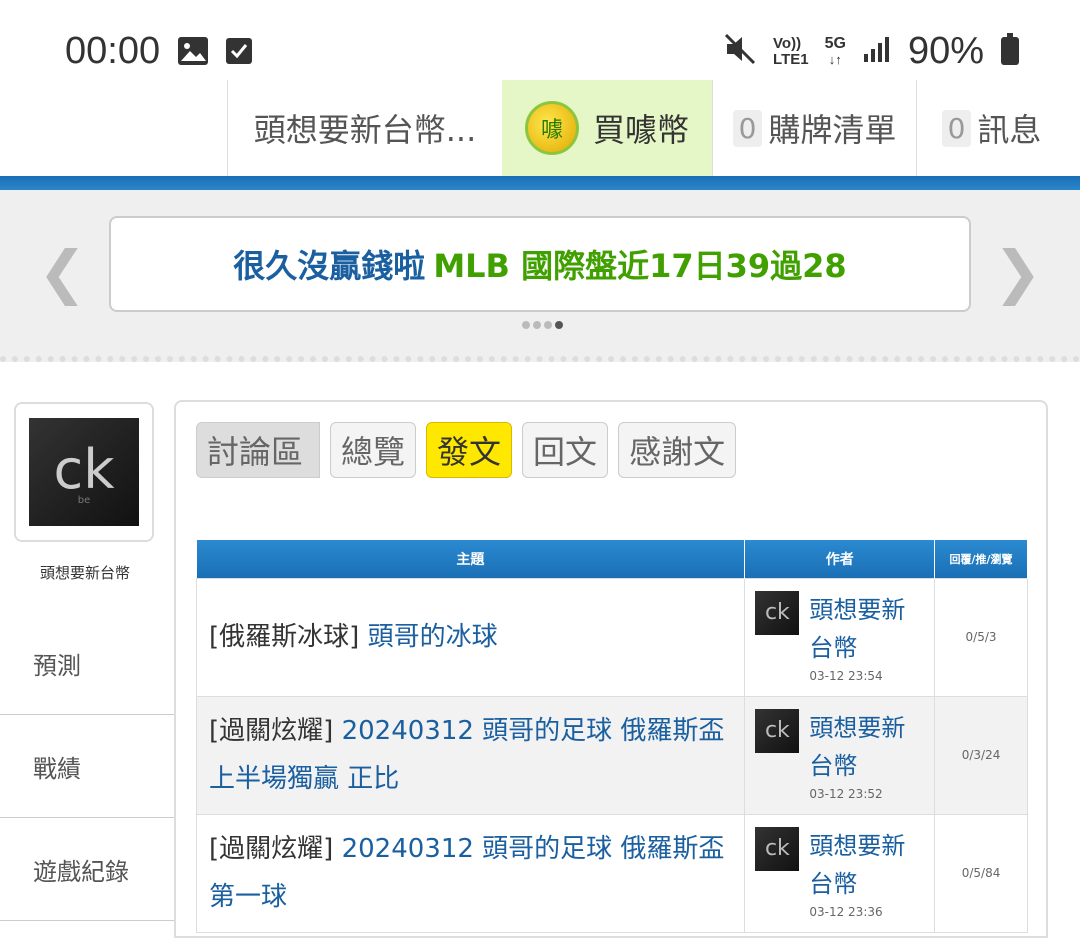 Image resolution: width=1080 pixels, height=938 pixels. I want to click on post-title-link: 頭哥的冰球, so click(433, 637).